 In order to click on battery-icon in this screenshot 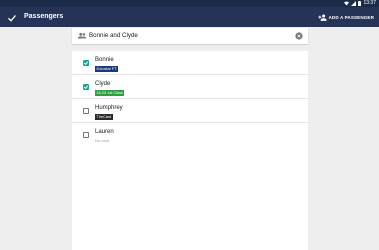, I will do `click(360, 3)`.